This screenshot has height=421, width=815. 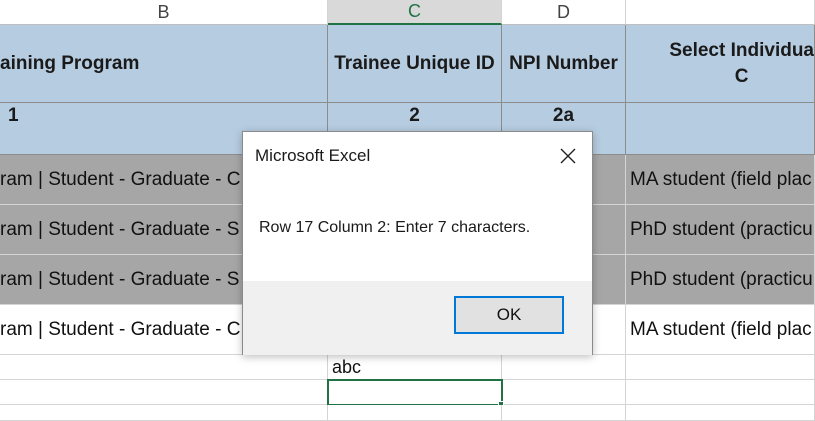 What do you see at coordinates (568, 156) in the screenshot?
I see `close-icon` at bounding box center [568, 156].